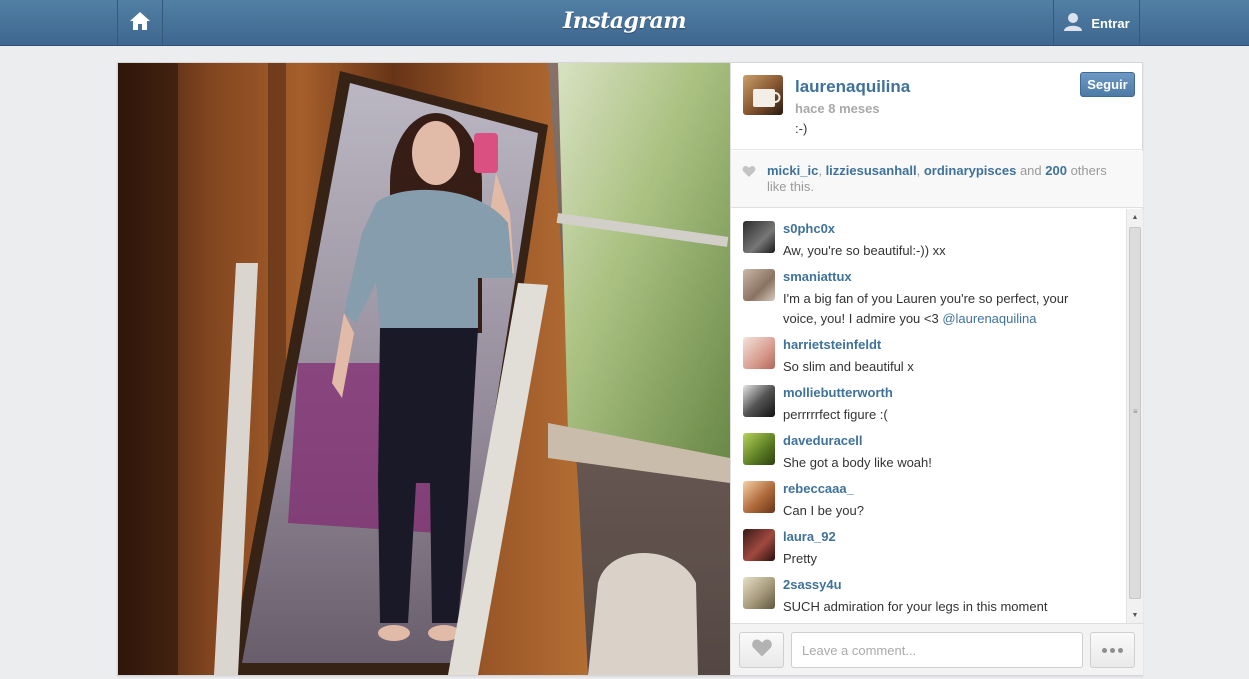  I want to click on comment-username: harrietsteinfeldt, so click(832, 344).